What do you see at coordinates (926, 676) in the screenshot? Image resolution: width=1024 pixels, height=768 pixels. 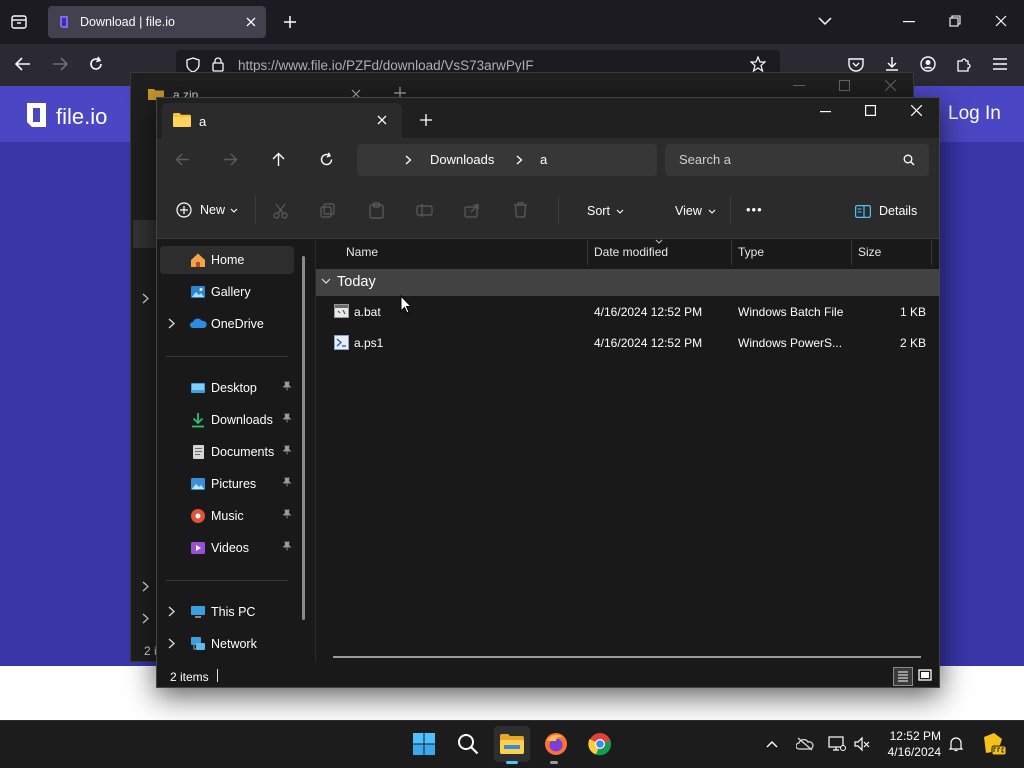 I see `large-icons-view-button` at bounding box center [926, 676].